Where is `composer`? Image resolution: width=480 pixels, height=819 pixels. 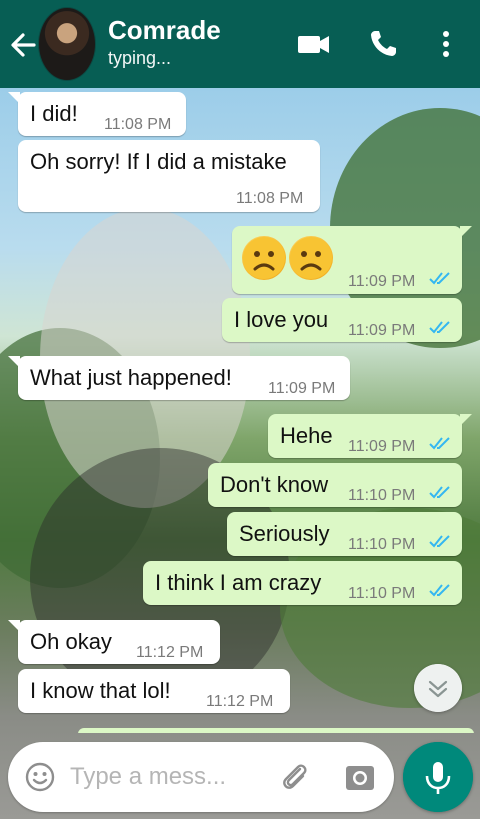
composer is located at coordinates (201, 777).